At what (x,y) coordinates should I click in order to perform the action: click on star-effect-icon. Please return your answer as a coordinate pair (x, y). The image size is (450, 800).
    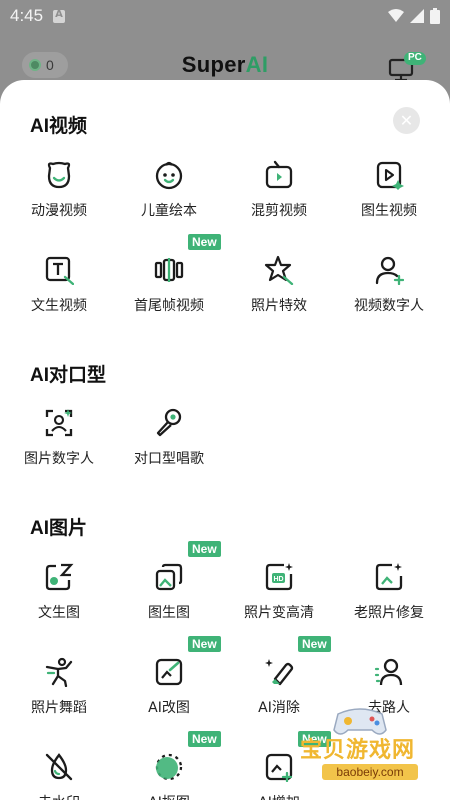
    Looking at the image, I should click on (279, 270).